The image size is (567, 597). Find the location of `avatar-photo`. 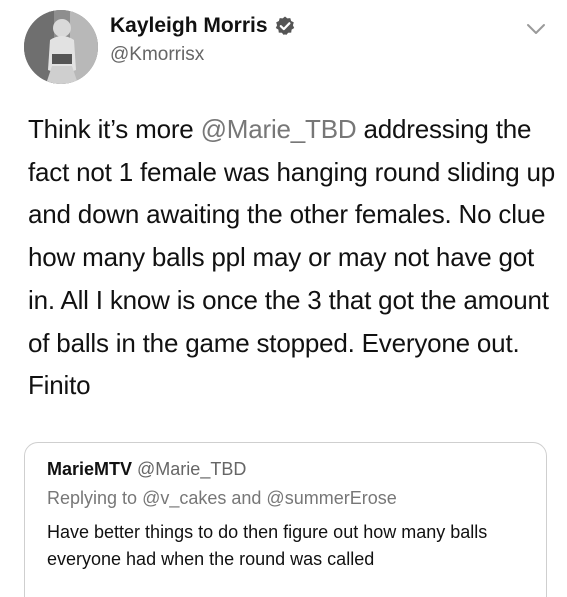

avatar-photo is located at coordinates (61, 47).